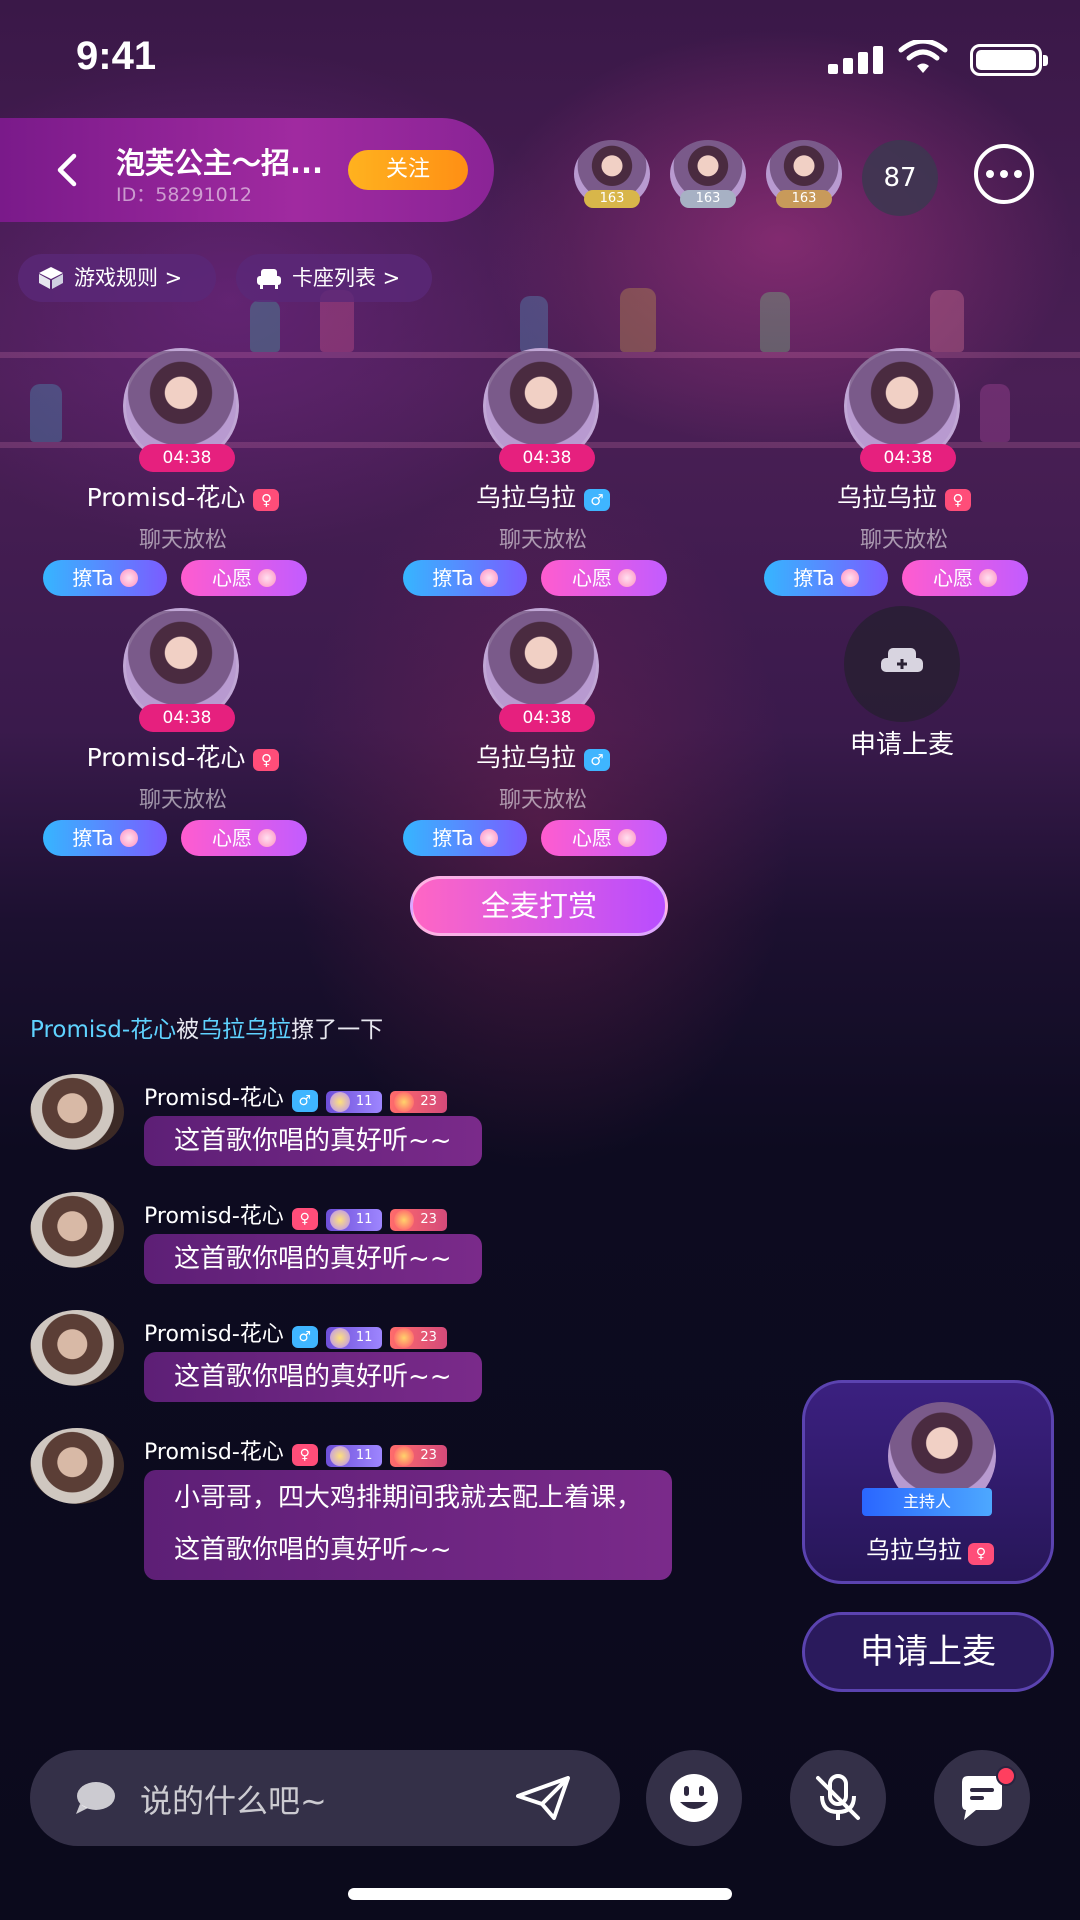  I want to click on chat-bubble-line: 这首歌你唱的真好听~~, so click(313, 1550).